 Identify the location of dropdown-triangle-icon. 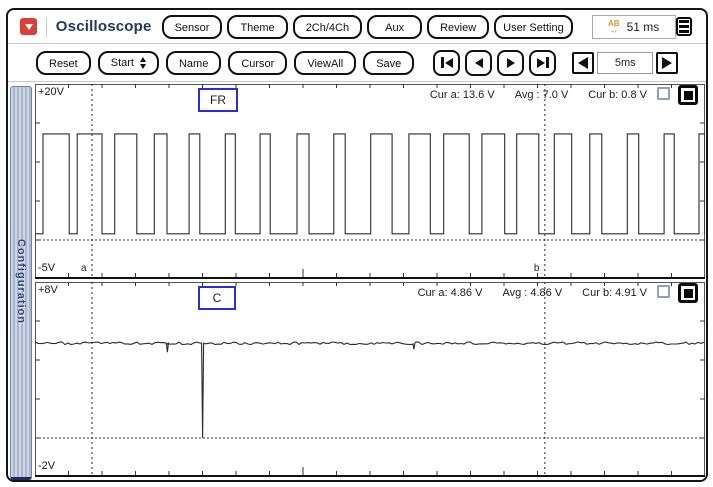
(28, 26).